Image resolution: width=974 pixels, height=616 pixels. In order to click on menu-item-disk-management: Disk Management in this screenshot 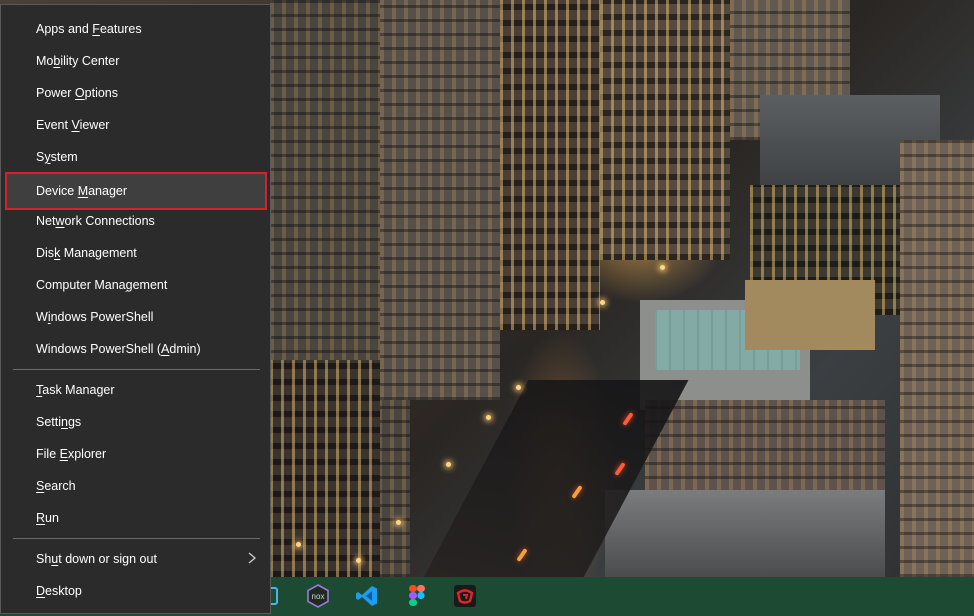, I will do `click(136, 253)`.